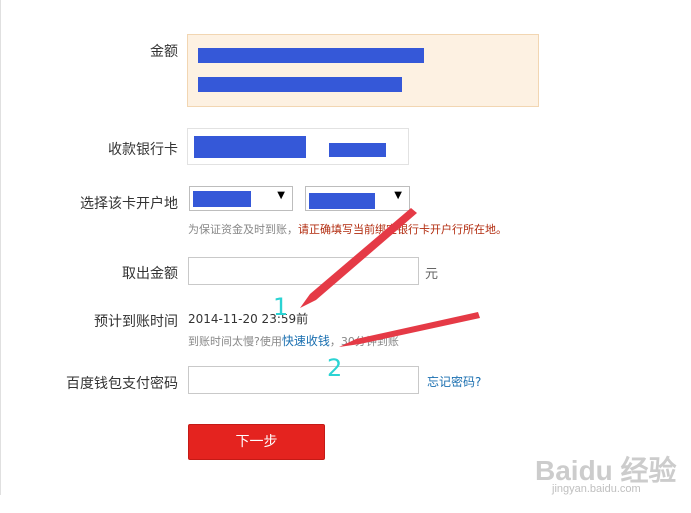  I want to click on withdraw-amount-input, so click(303, 271).